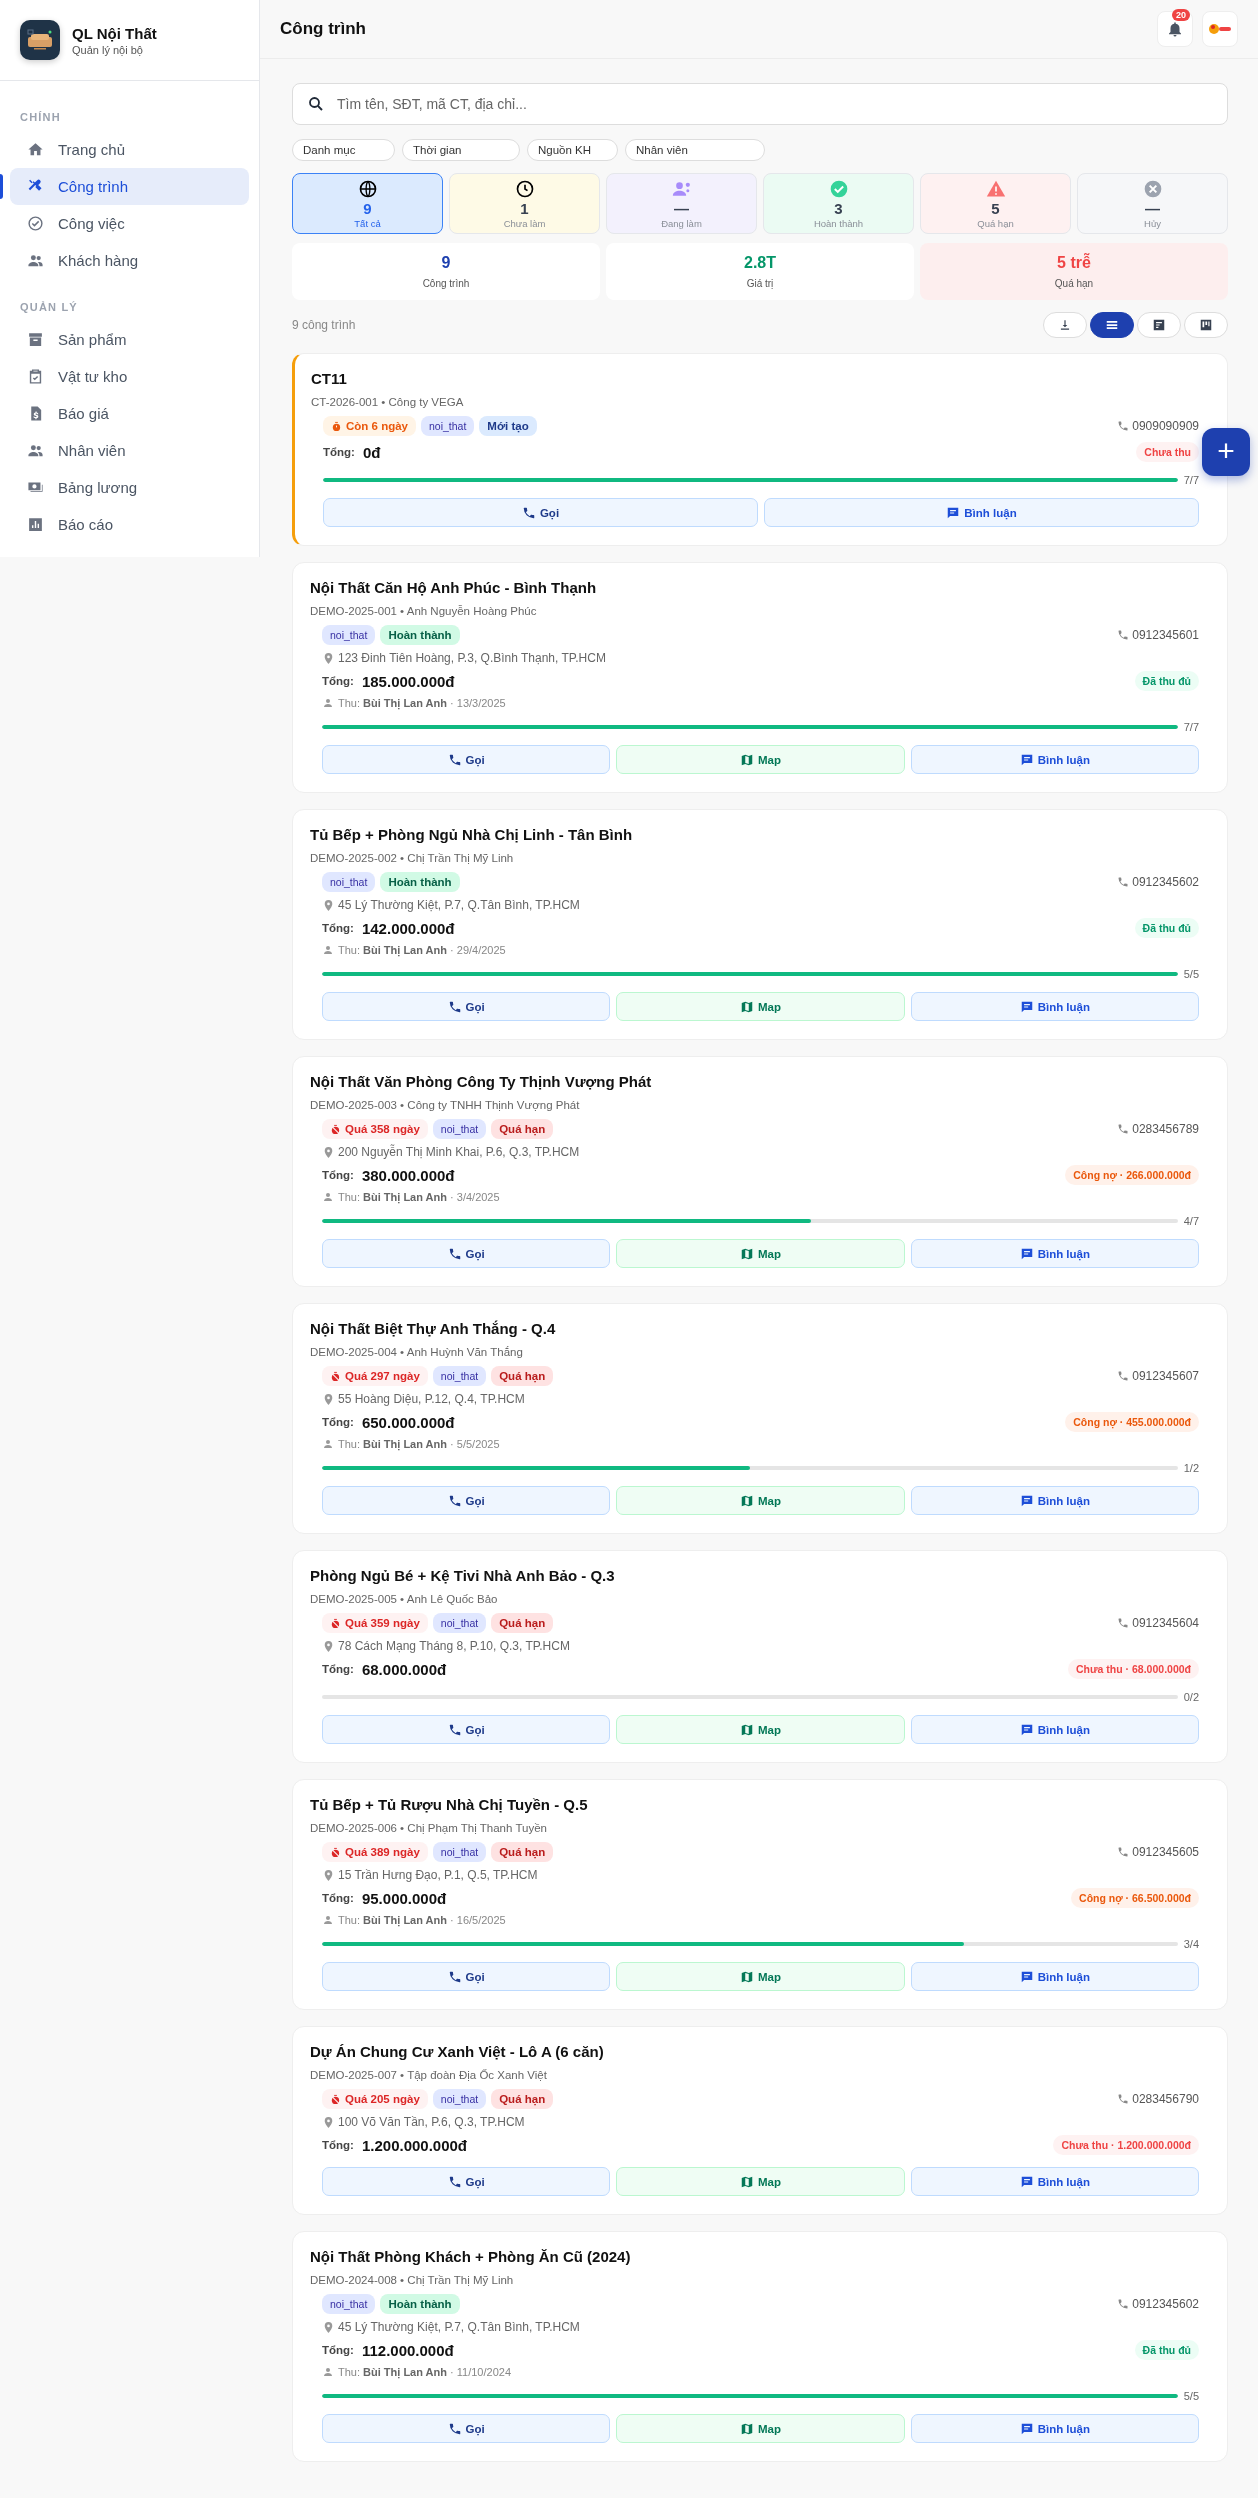 This screenshot has width=1258, height=2498. I want to click on cancel-icon, so click(1152, 188).